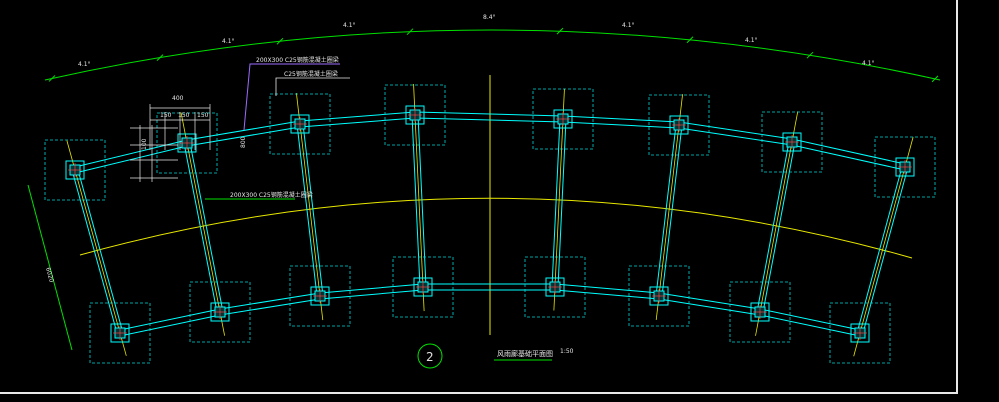 This screenshot has height=402, width=999. What do you see at coordinates (271, 195) in the screenshot?
I see `annotation-3: 200X300 C25钢筋混凝土圈梁` at bounding box center [271, 195].